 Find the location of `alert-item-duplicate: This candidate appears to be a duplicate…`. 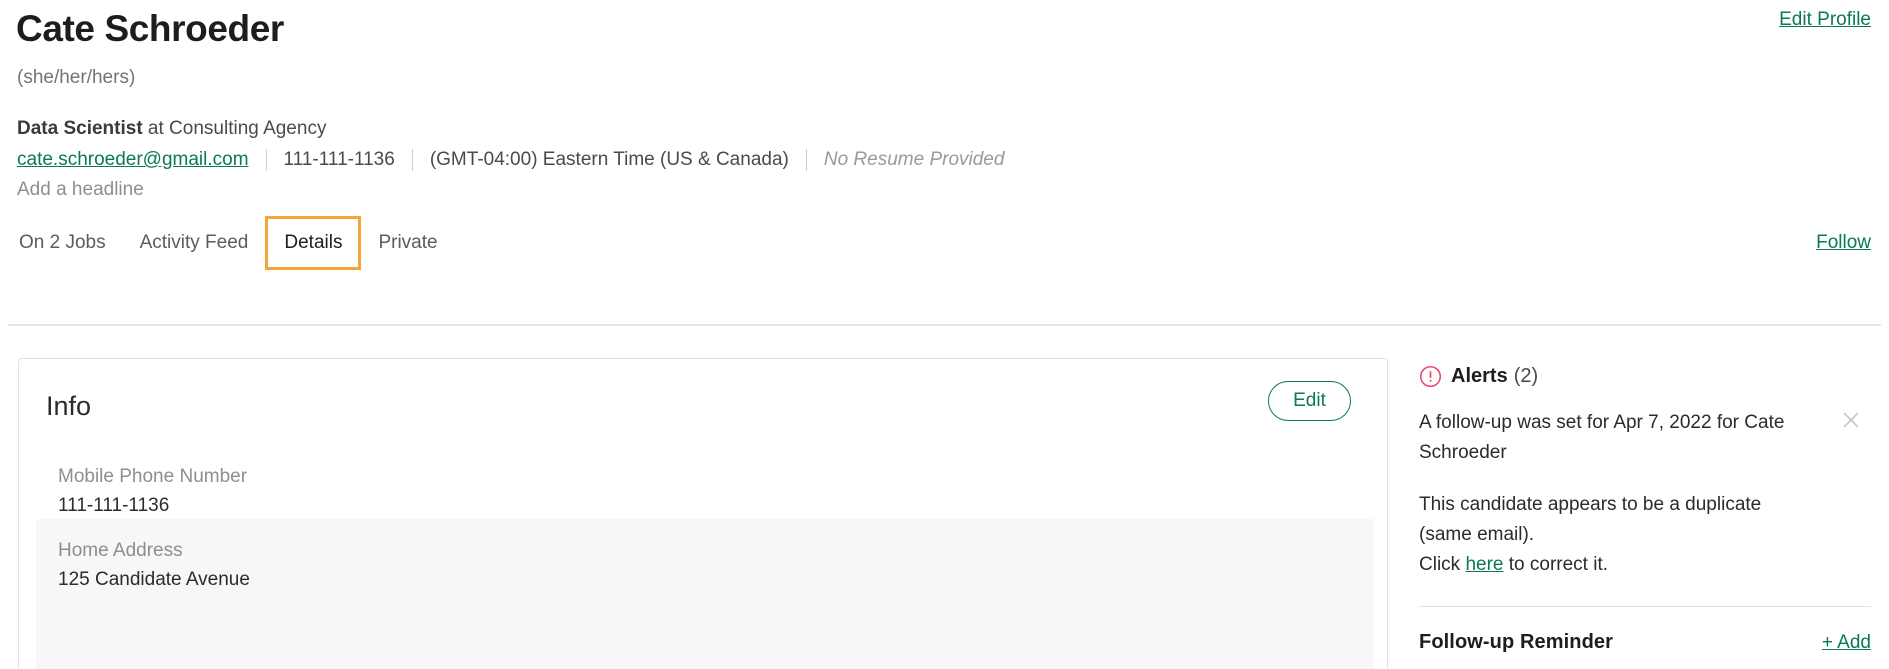

alert-item-duplicate: This candidate appears to be a duplicate… is located at coordinates (1645, 535).